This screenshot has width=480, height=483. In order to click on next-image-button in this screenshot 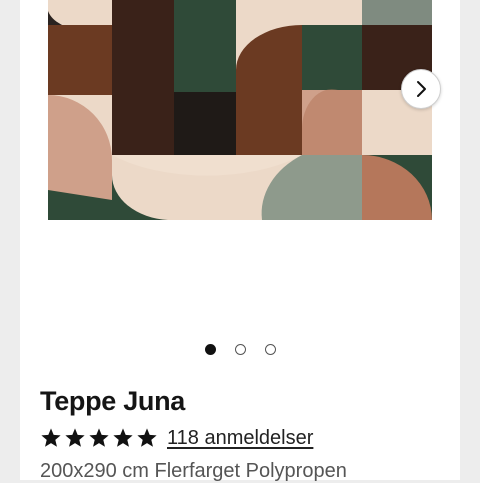, I will do `click(421, 89)`.